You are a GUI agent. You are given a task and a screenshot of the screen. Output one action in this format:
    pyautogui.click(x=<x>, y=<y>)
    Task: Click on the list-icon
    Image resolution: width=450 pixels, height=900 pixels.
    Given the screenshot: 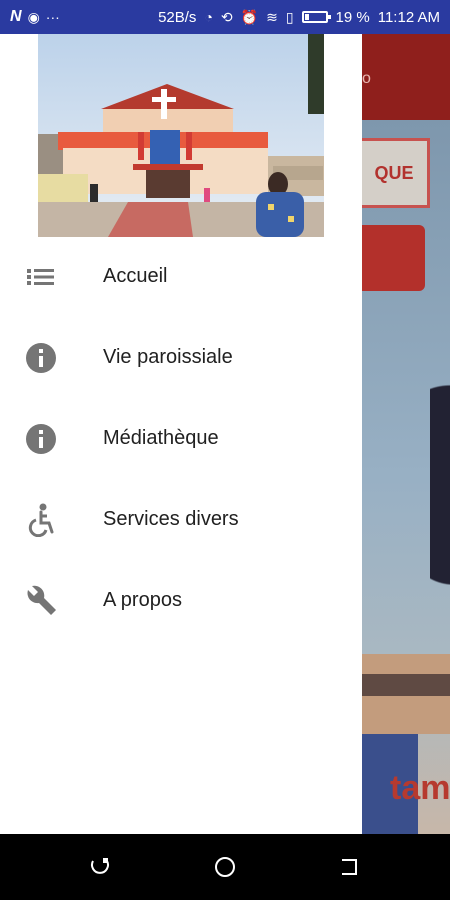 What is the action you would take?
    pyautogui.click(x=41, y=277)
    